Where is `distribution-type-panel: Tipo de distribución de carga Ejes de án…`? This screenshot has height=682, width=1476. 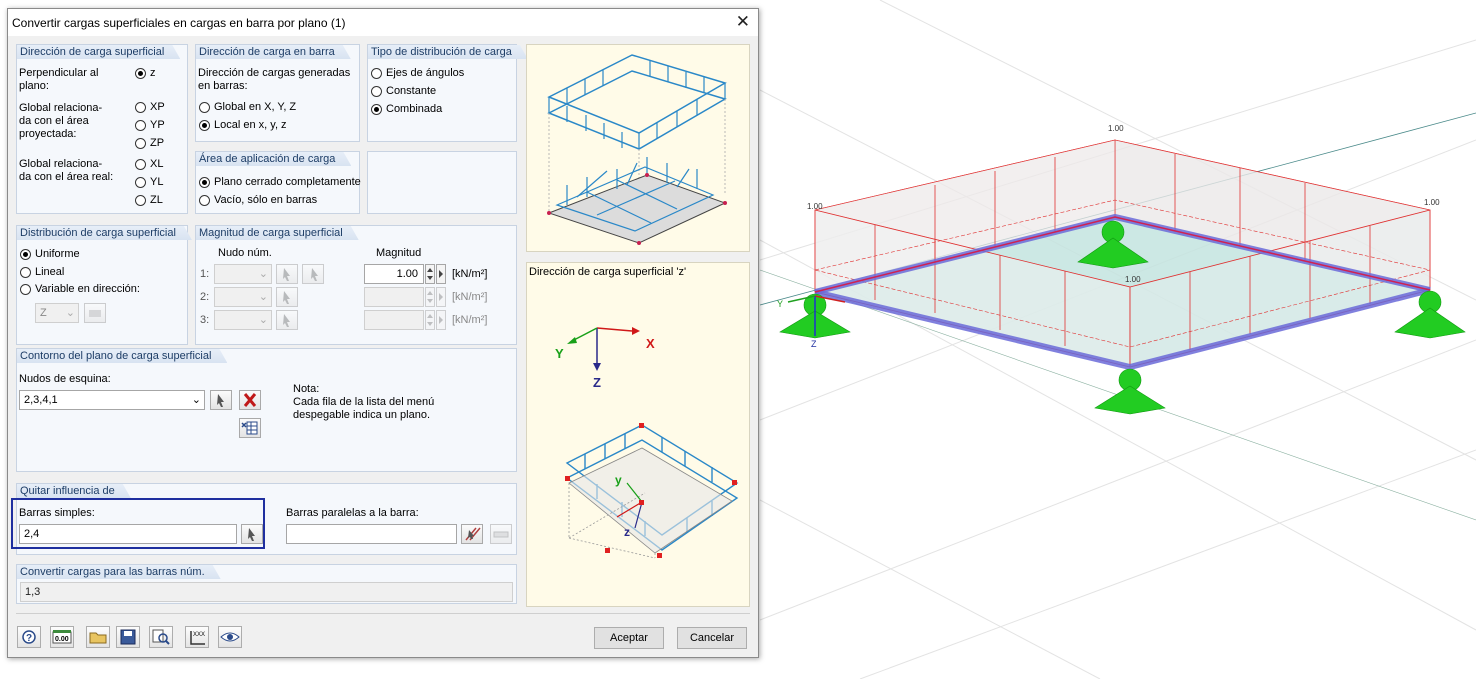 distribution-type-panel: Tipo de distribución de carga Ejes de án… is located at coordinates (442, 93).